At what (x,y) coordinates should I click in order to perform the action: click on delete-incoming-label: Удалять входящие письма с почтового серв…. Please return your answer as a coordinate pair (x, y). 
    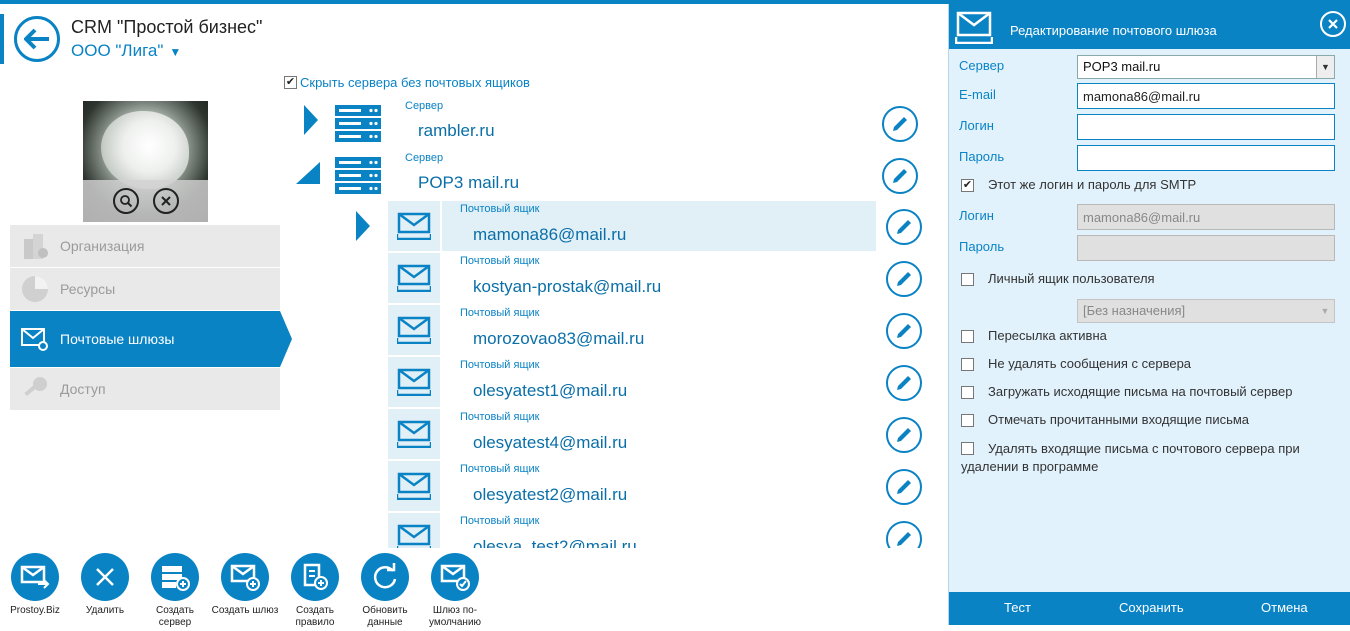
    Looking at the image, I should click on (1130, 457).